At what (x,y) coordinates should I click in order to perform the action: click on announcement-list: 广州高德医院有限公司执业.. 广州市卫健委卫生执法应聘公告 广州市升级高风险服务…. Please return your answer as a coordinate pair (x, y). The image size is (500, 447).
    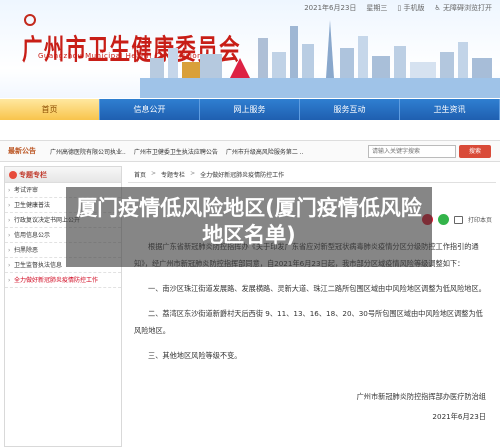
    Looking at the image, I should click on (177, 151).